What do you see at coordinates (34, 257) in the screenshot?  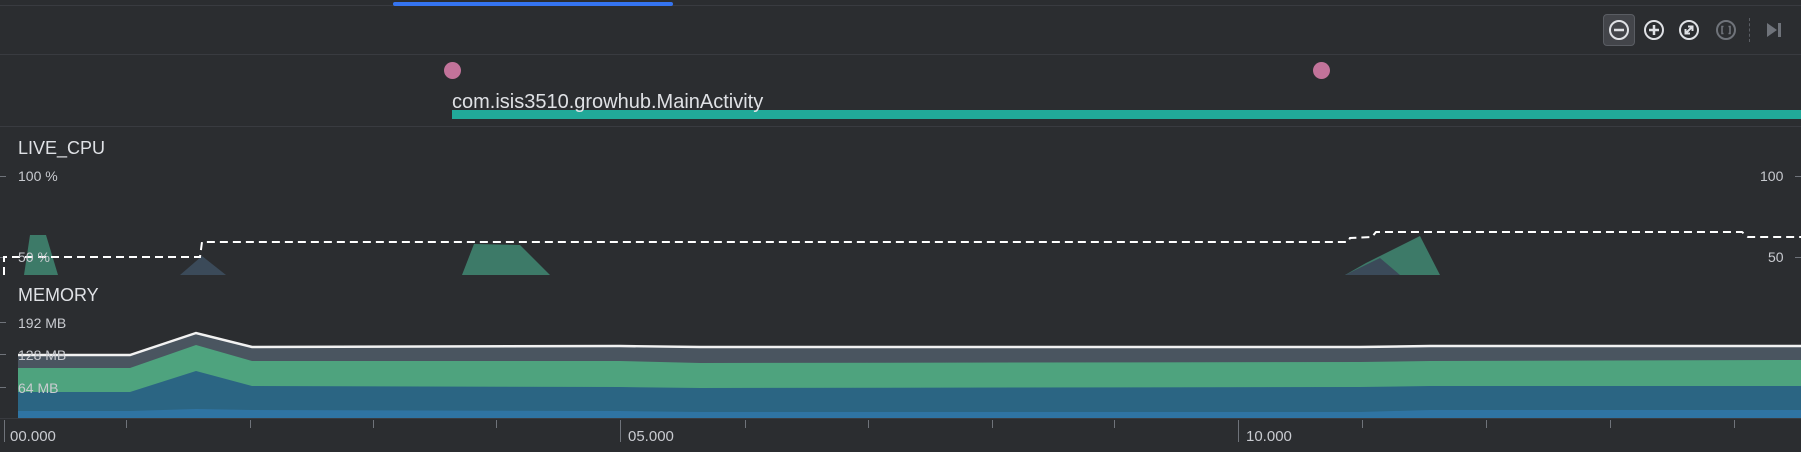 I see `cpu-mid-label: 50 %` at bounding box center [34, 257].